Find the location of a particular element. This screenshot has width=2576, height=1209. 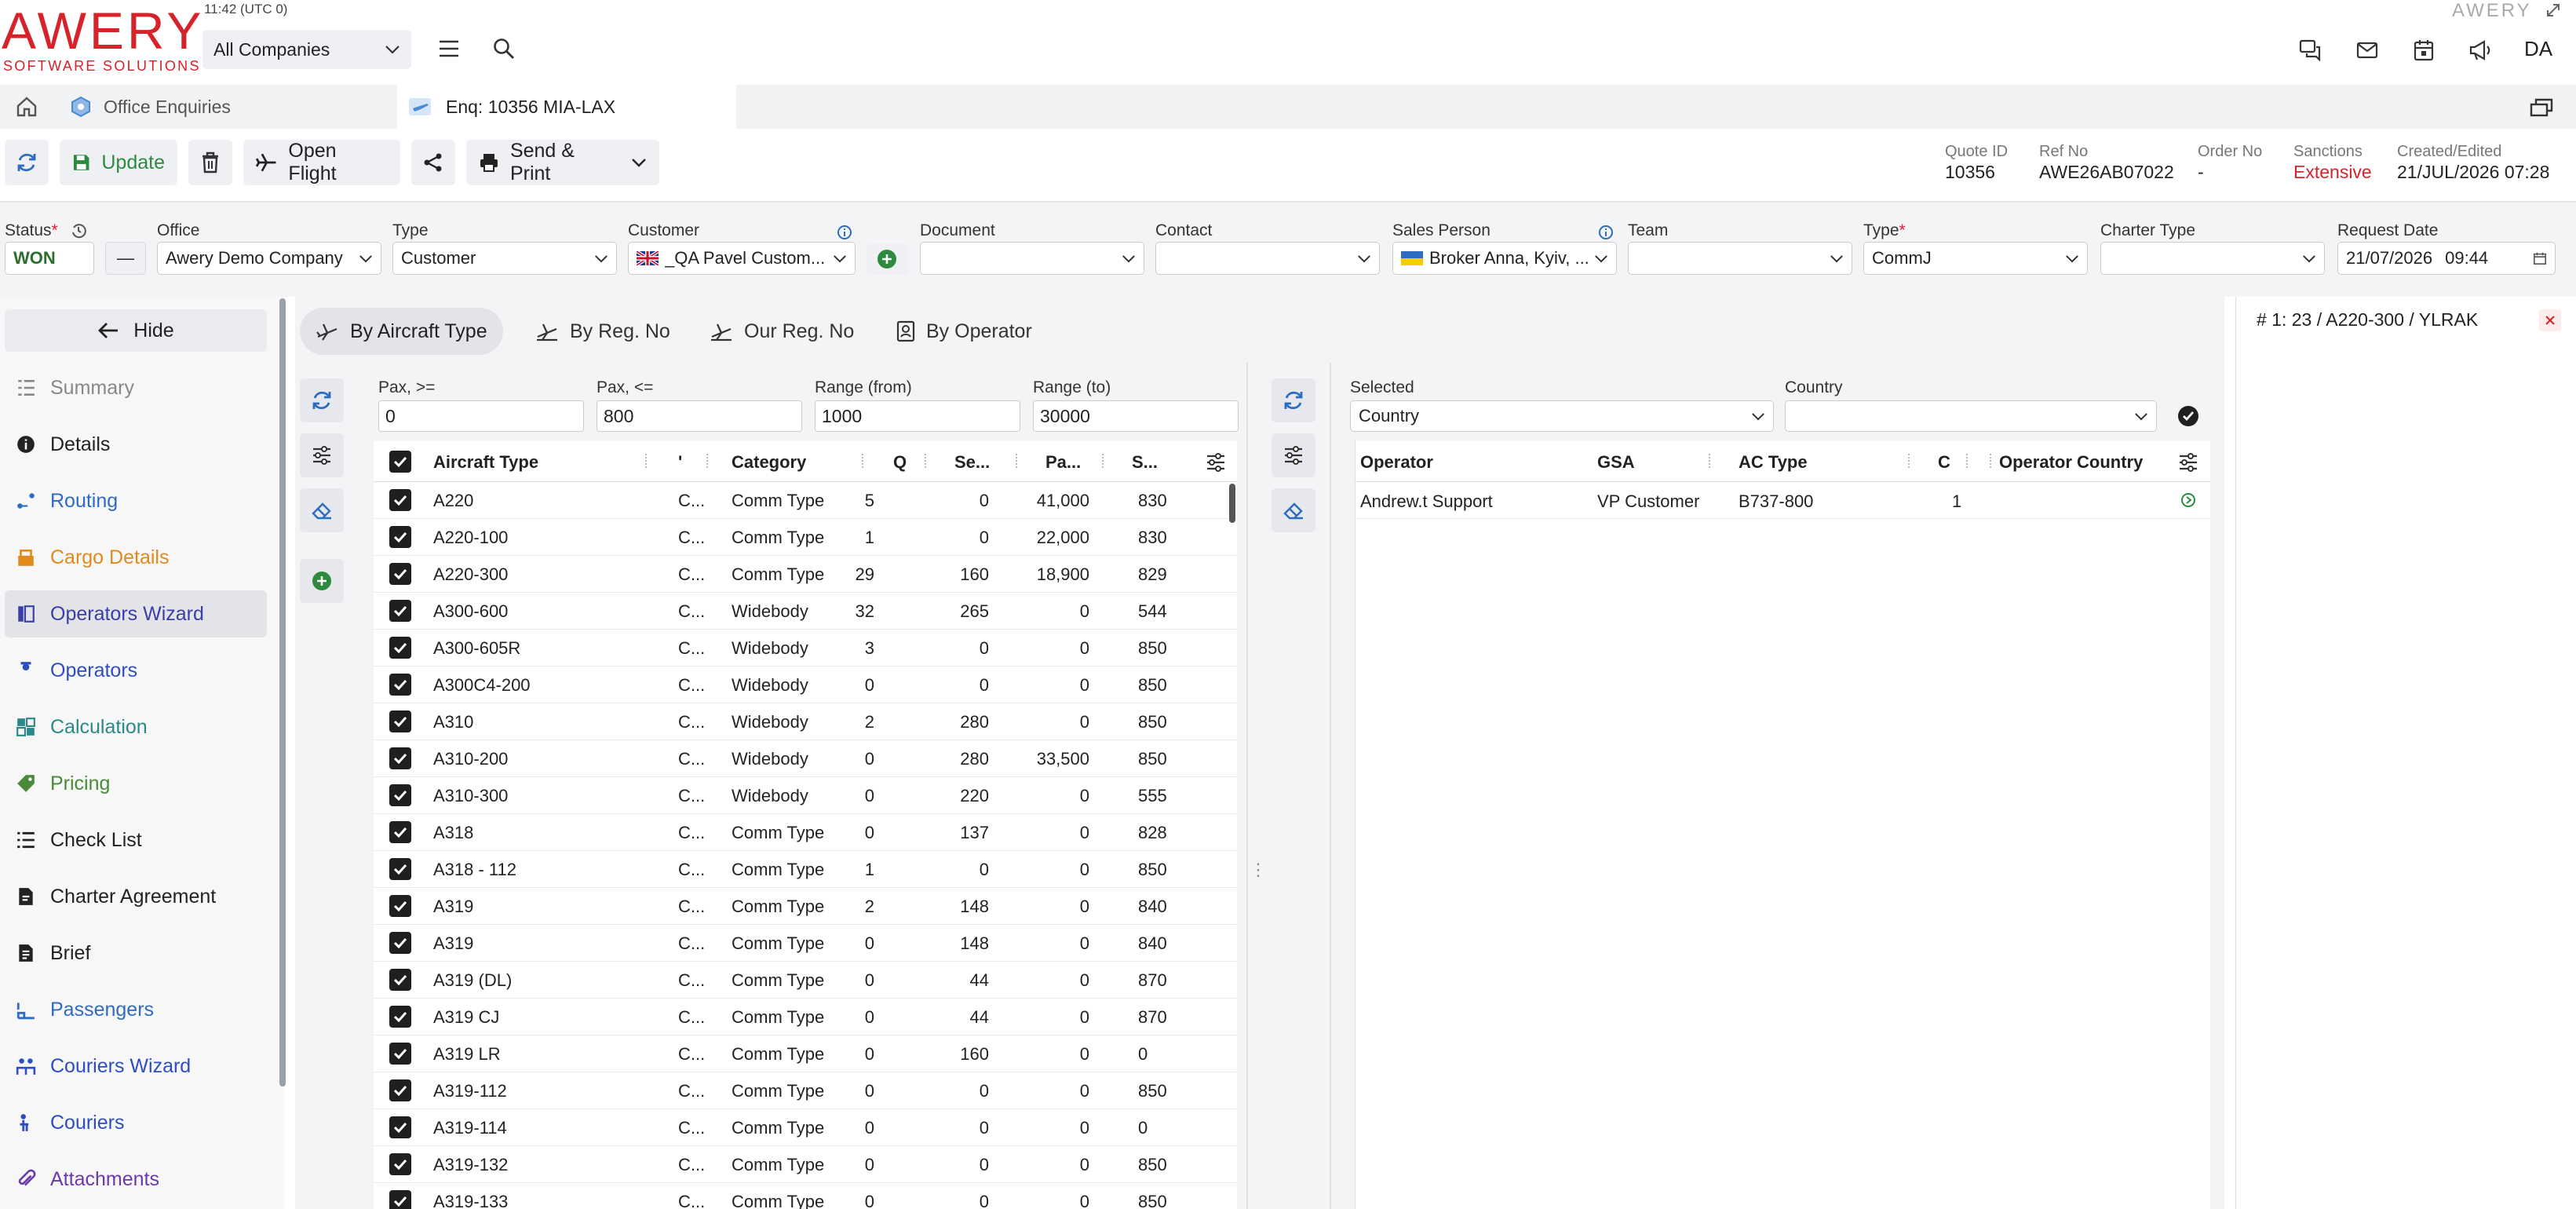

filter-settings-button is located at coordinates (322, 455).